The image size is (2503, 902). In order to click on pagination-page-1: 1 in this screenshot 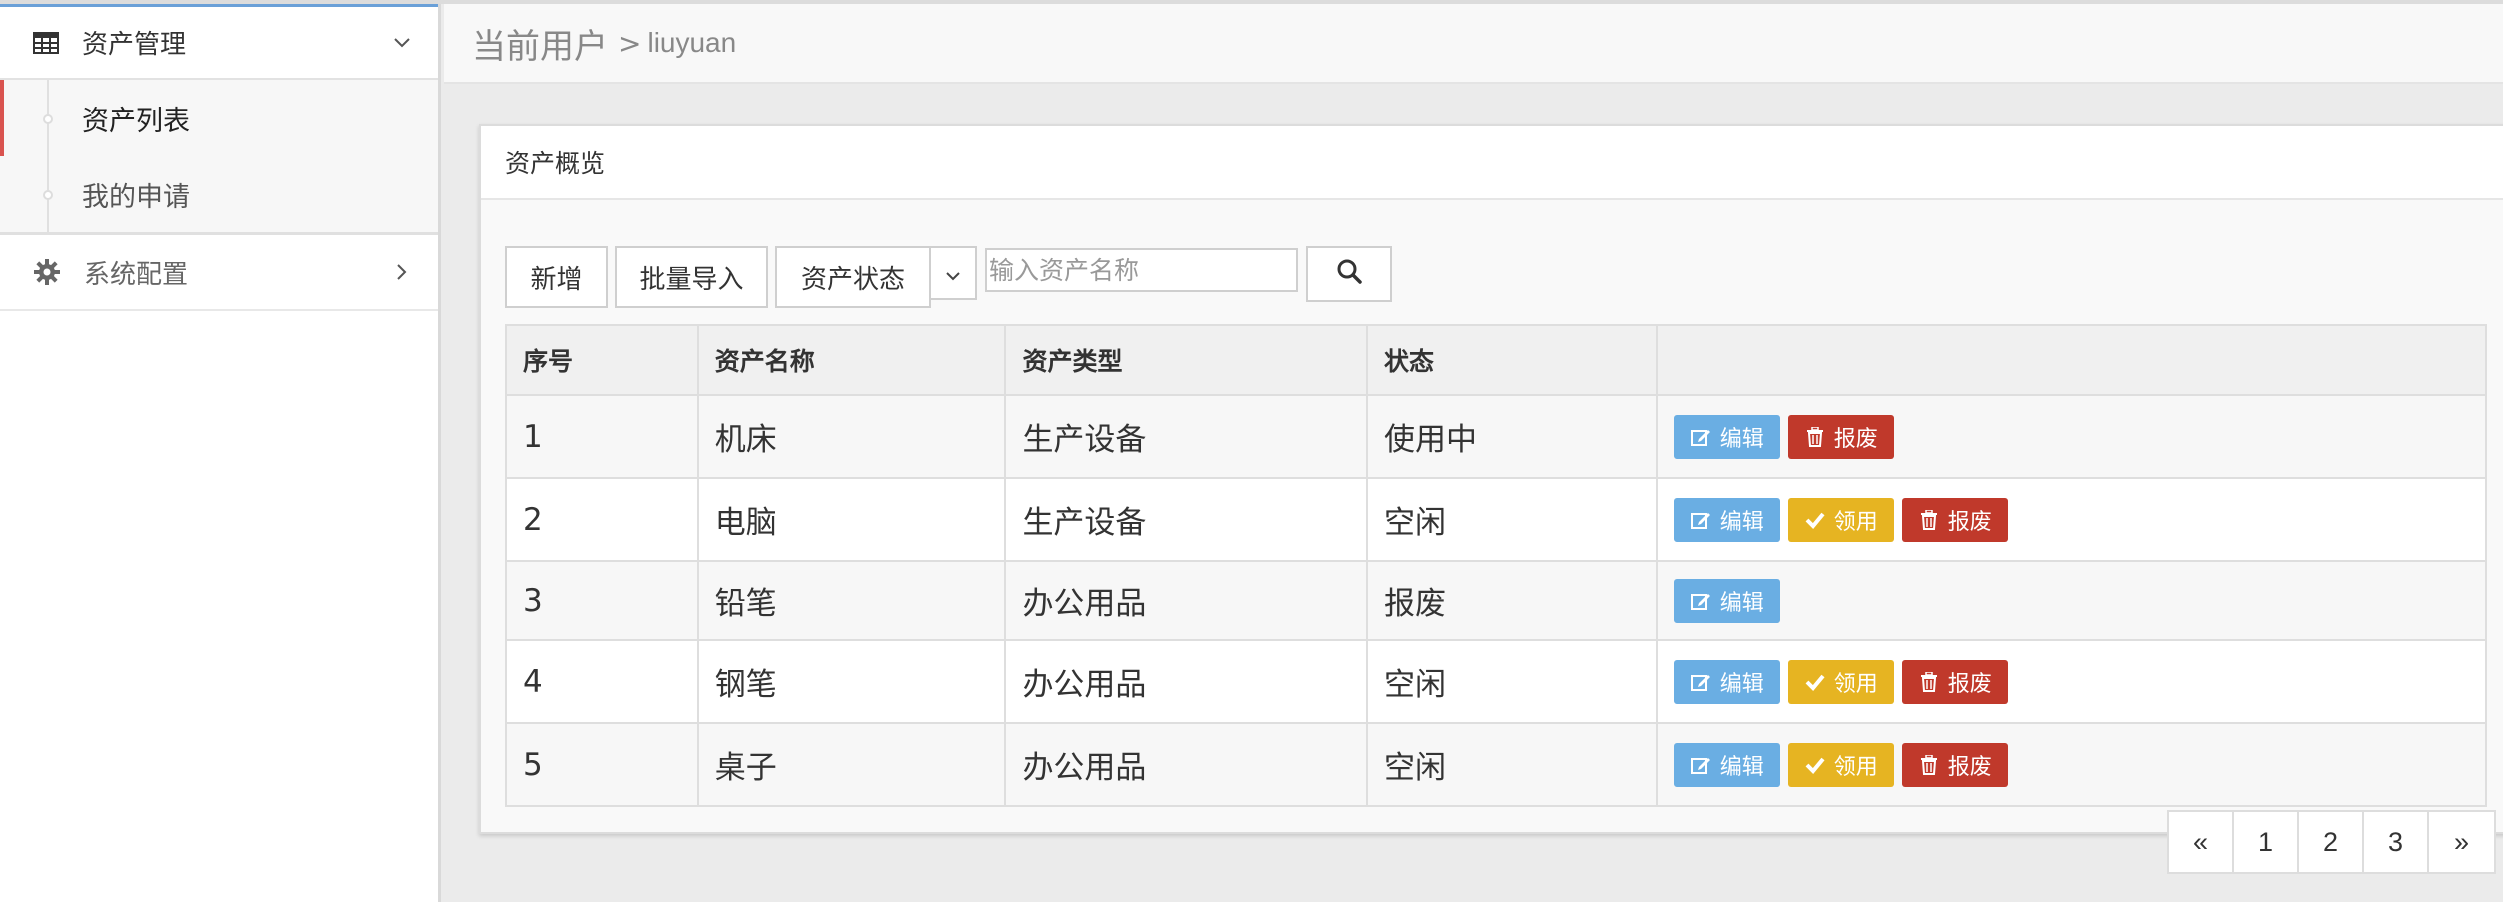, I will do `click(2266, 842)`.